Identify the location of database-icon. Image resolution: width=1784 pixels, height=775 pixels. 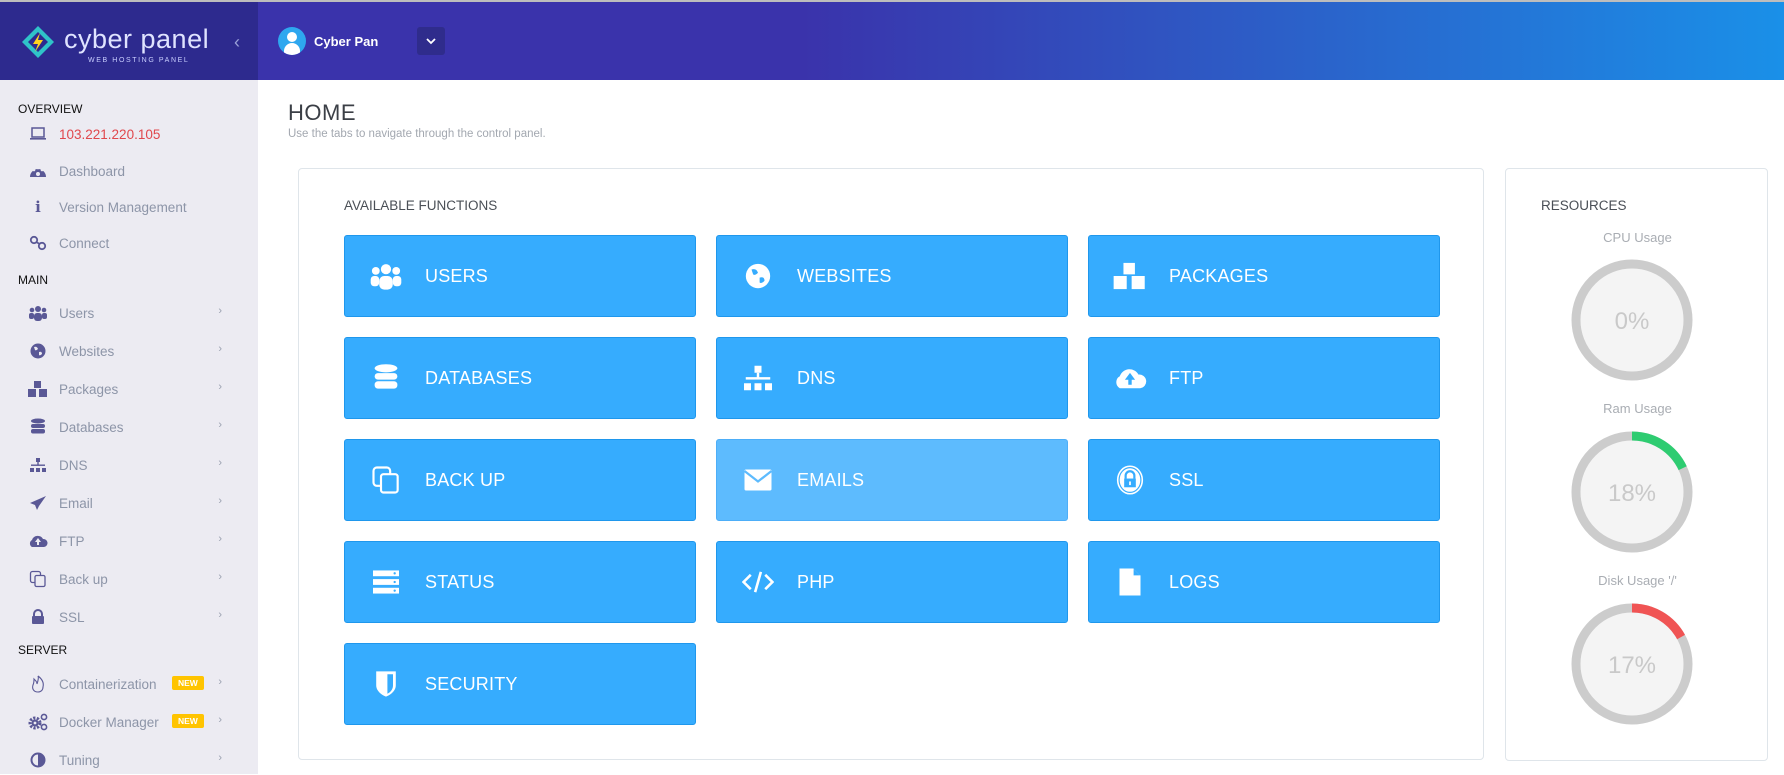
(38, 427).